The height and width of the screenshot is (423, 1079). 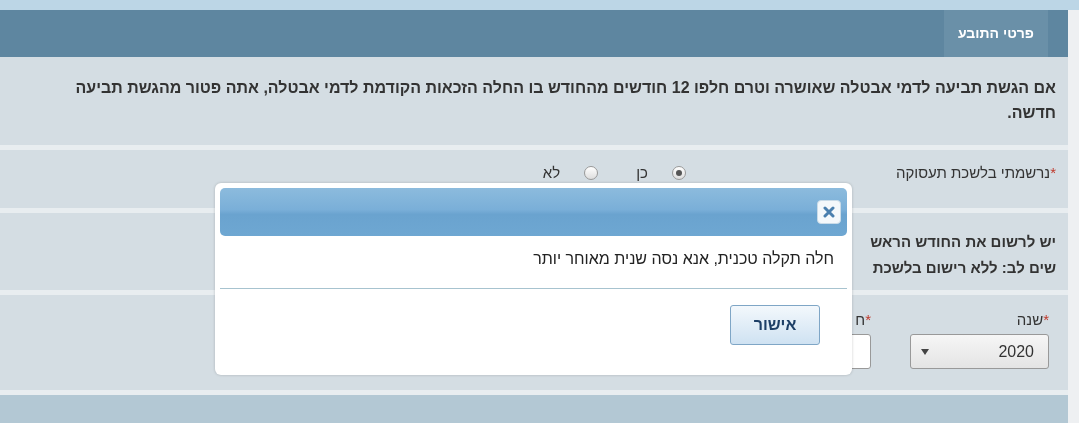 I want to click on error-message: חלה תקלה טכנית, אנא נסה שנית מאוחר יותר, so click(x=683, y=258).